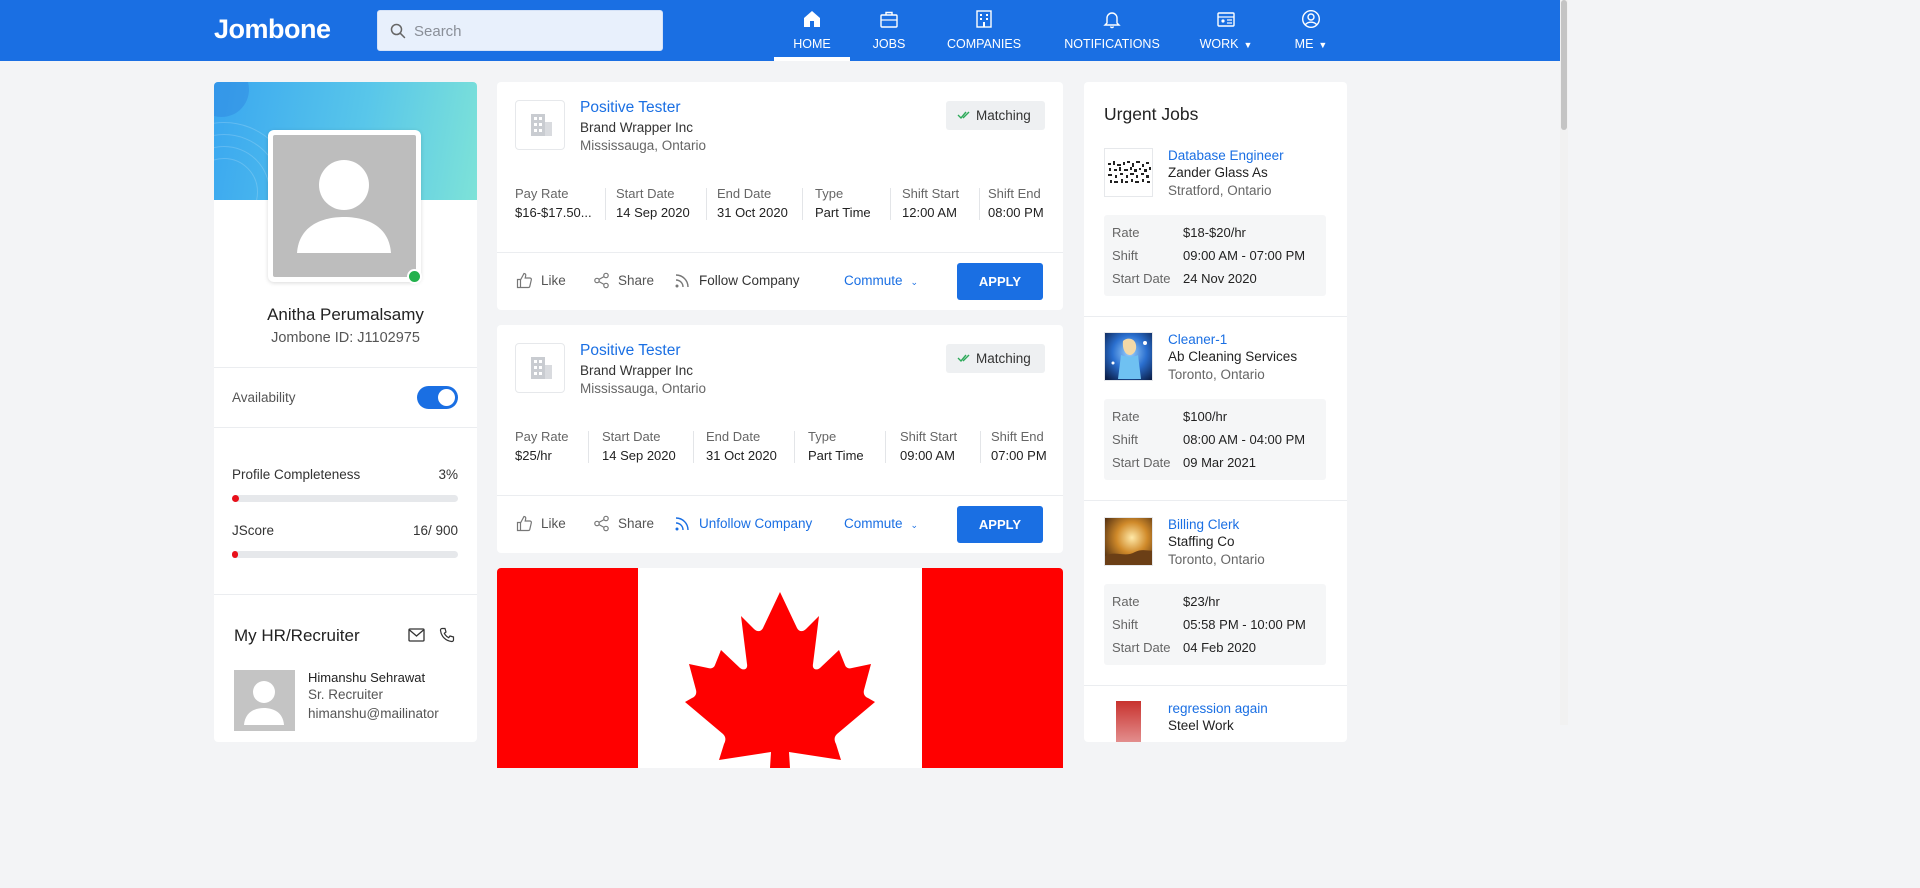 The height and width of the screenshot is (888, 1920). I want to click on user-circle-icon, so click(1311, 19).